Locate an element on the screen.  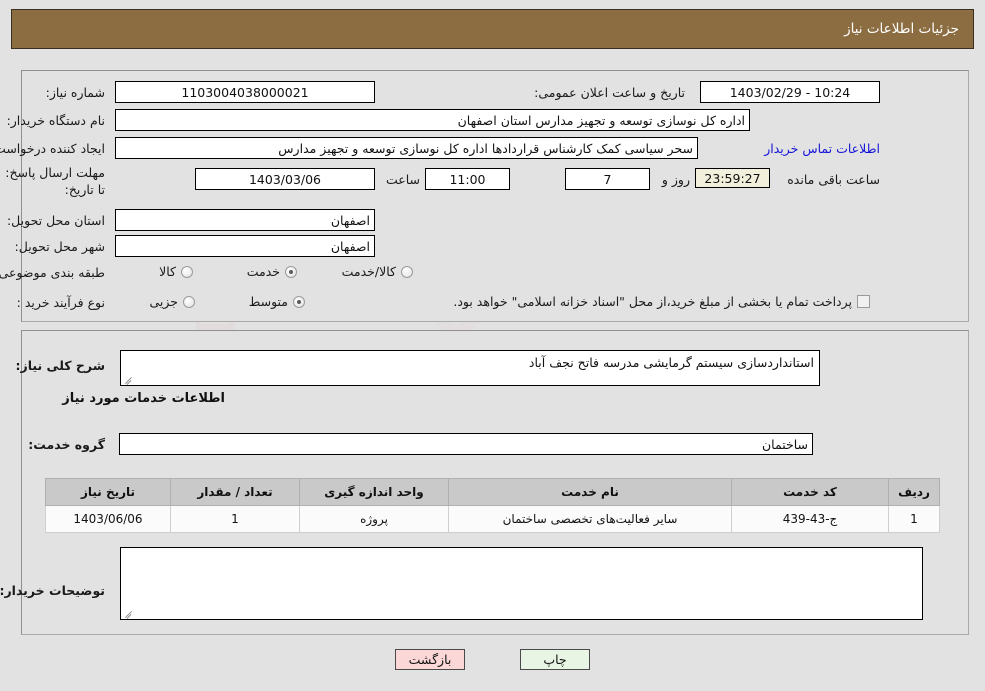
services-section-heading: اطلاعات خدمات مورد نیاز is located at coordinates (143, 398).